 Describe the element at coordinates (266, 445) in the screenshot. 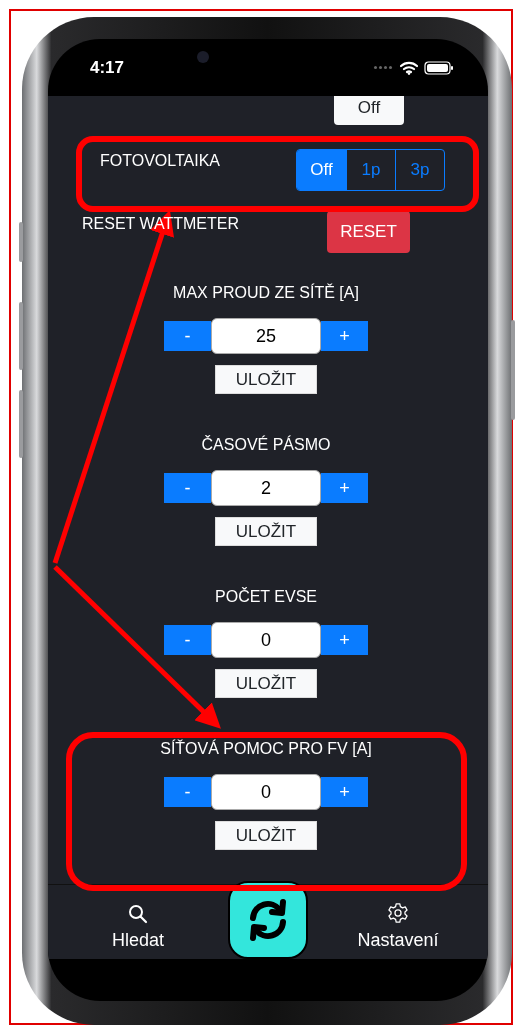

I see `section-title: ČASOVÉ PÁSMO` at that location.